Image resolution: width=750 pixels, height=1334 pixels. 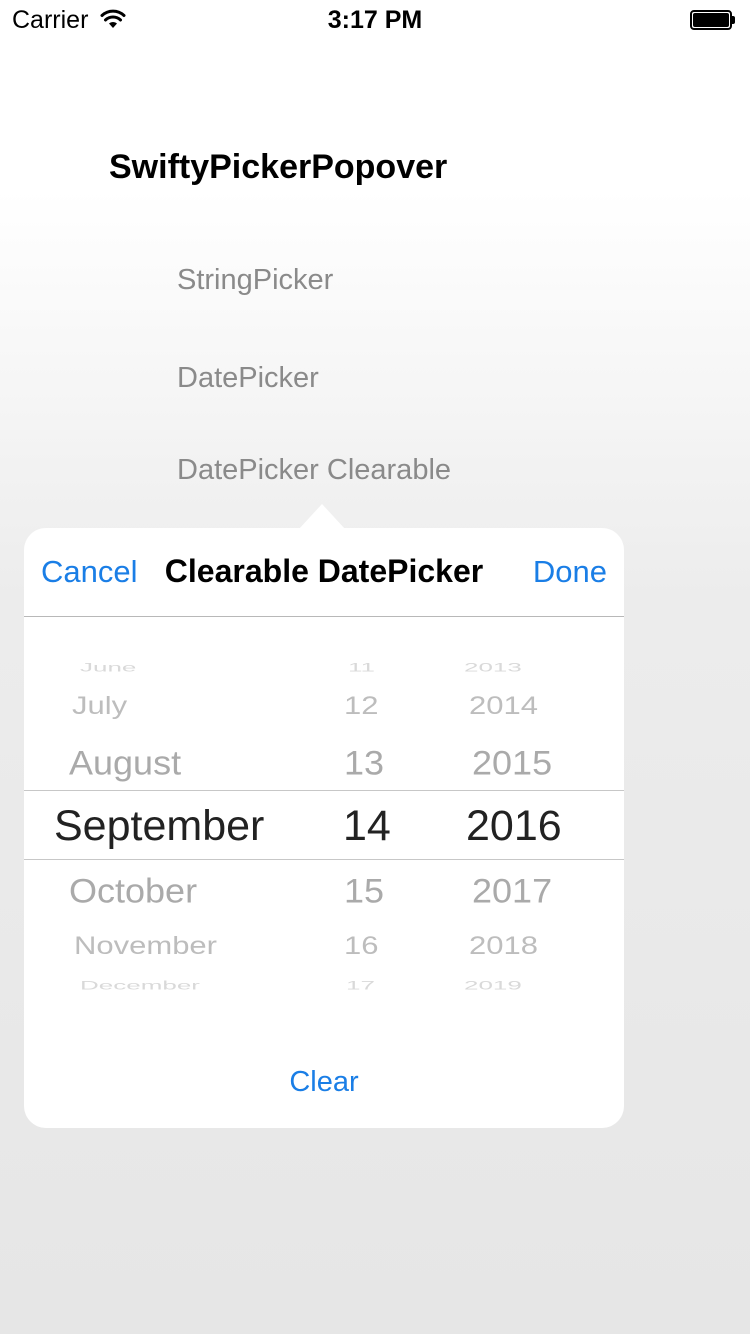 What do you see at coordinates (570, 572) in the screenshot?
I see `done-button: Done` at bounding box center [570, 572].